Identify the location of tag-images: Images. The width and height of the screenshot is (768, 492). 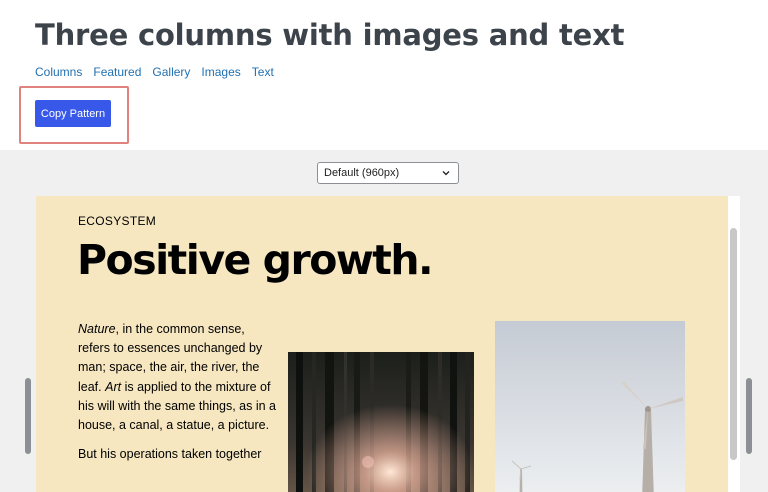
(220, 72).